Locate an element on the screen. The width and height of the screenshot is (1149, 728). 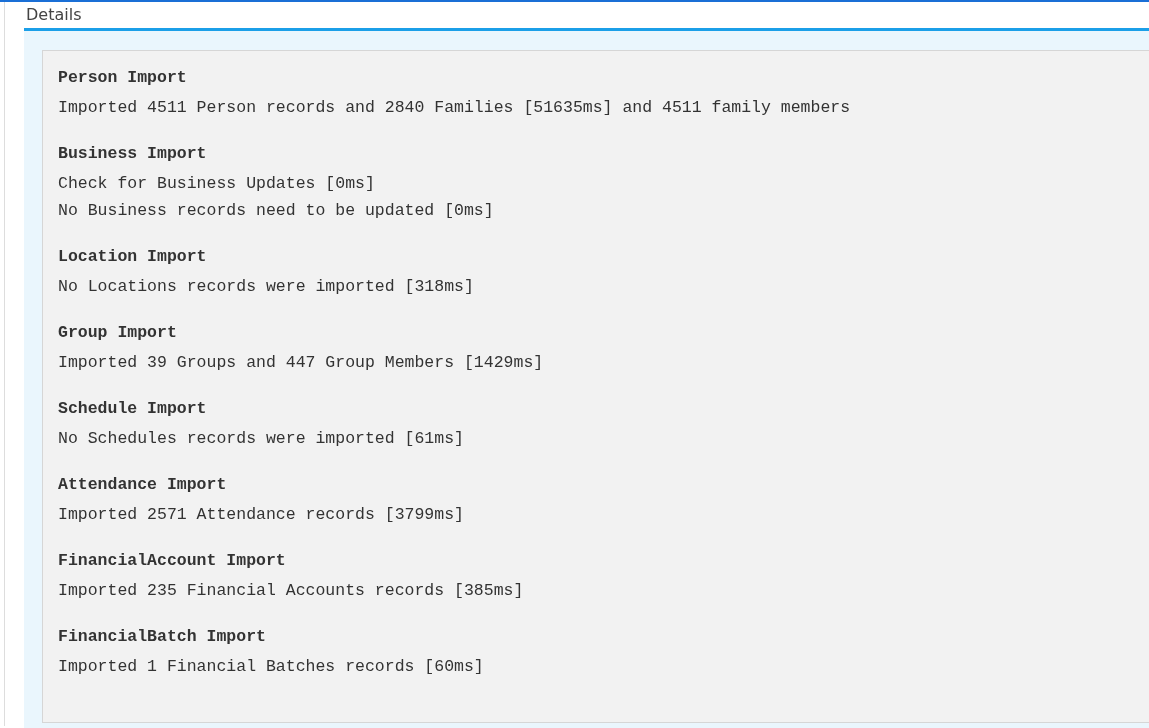
log-line: Imported 1 Financial Batches records [60ms] is located at coordinates (271, 667).